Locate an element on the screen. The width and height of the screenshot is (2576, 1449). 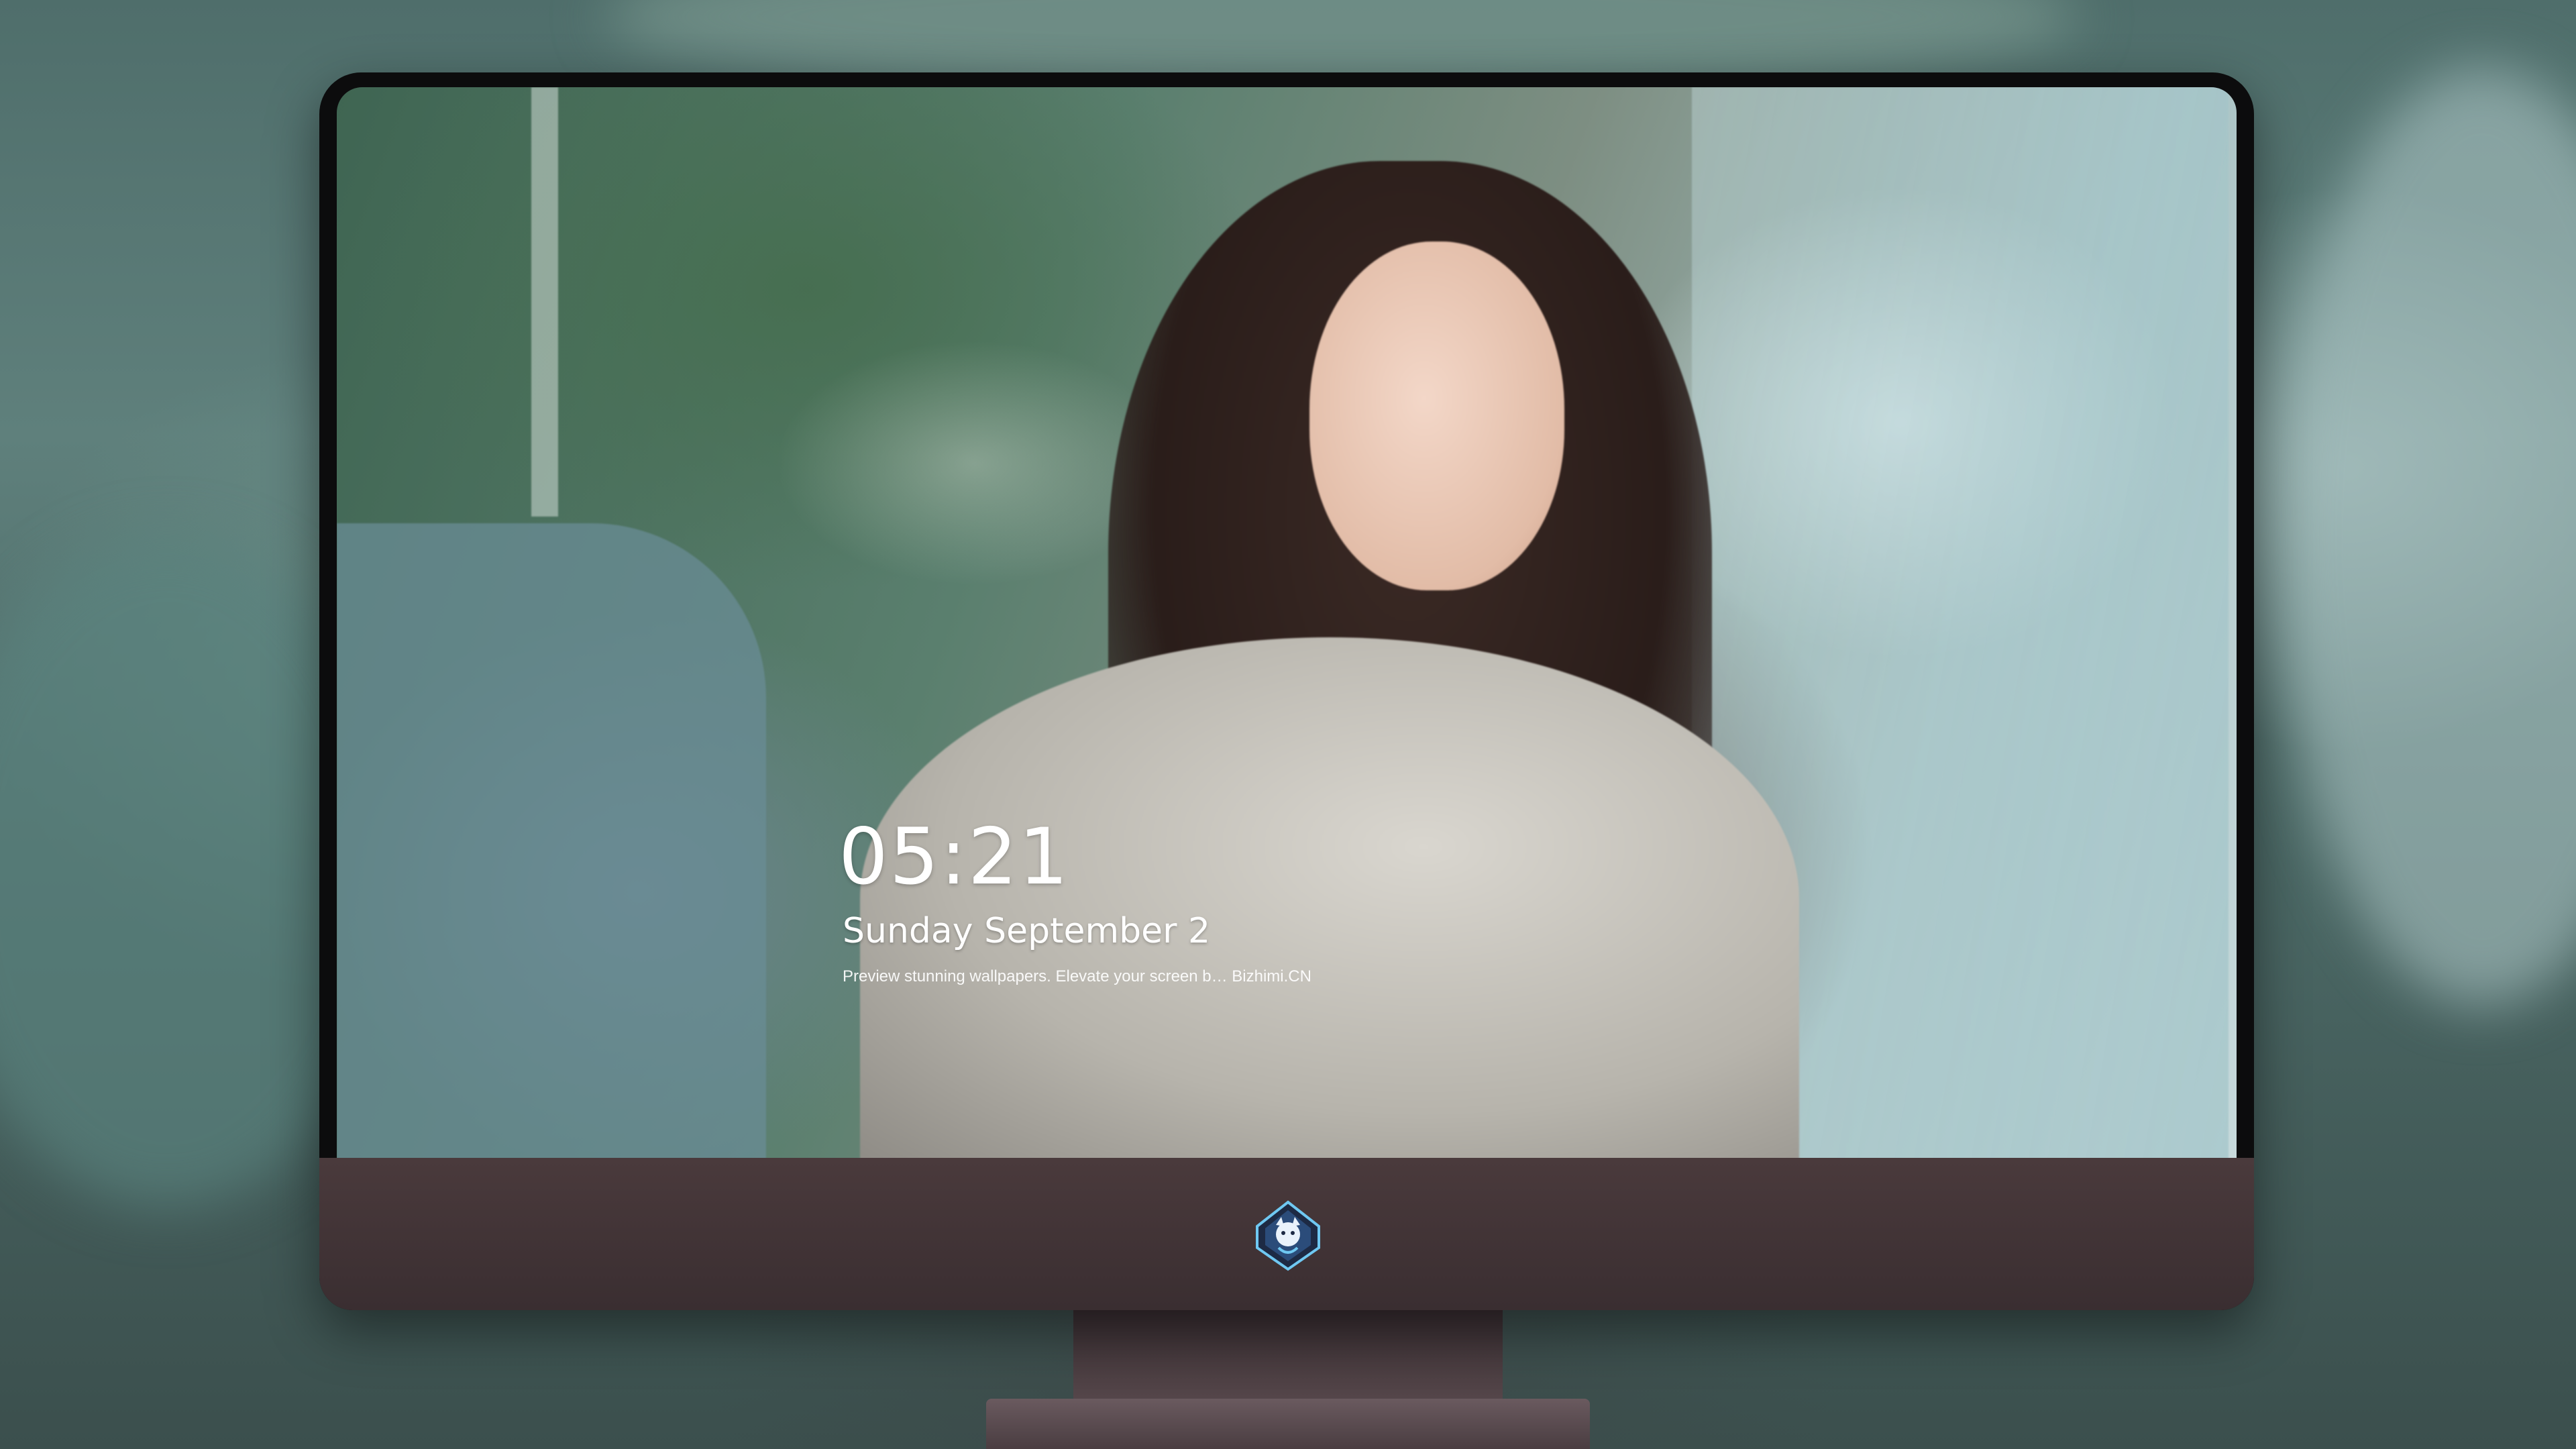
lock-screen-time: 05:21 is located at coordinates (954, 857).